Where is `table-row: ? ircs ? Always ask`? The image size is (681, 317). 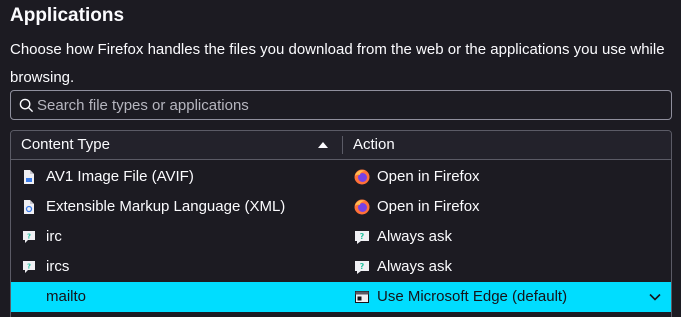
table-row: ? ircs ? Always ask is located at coordinates (341, 267).